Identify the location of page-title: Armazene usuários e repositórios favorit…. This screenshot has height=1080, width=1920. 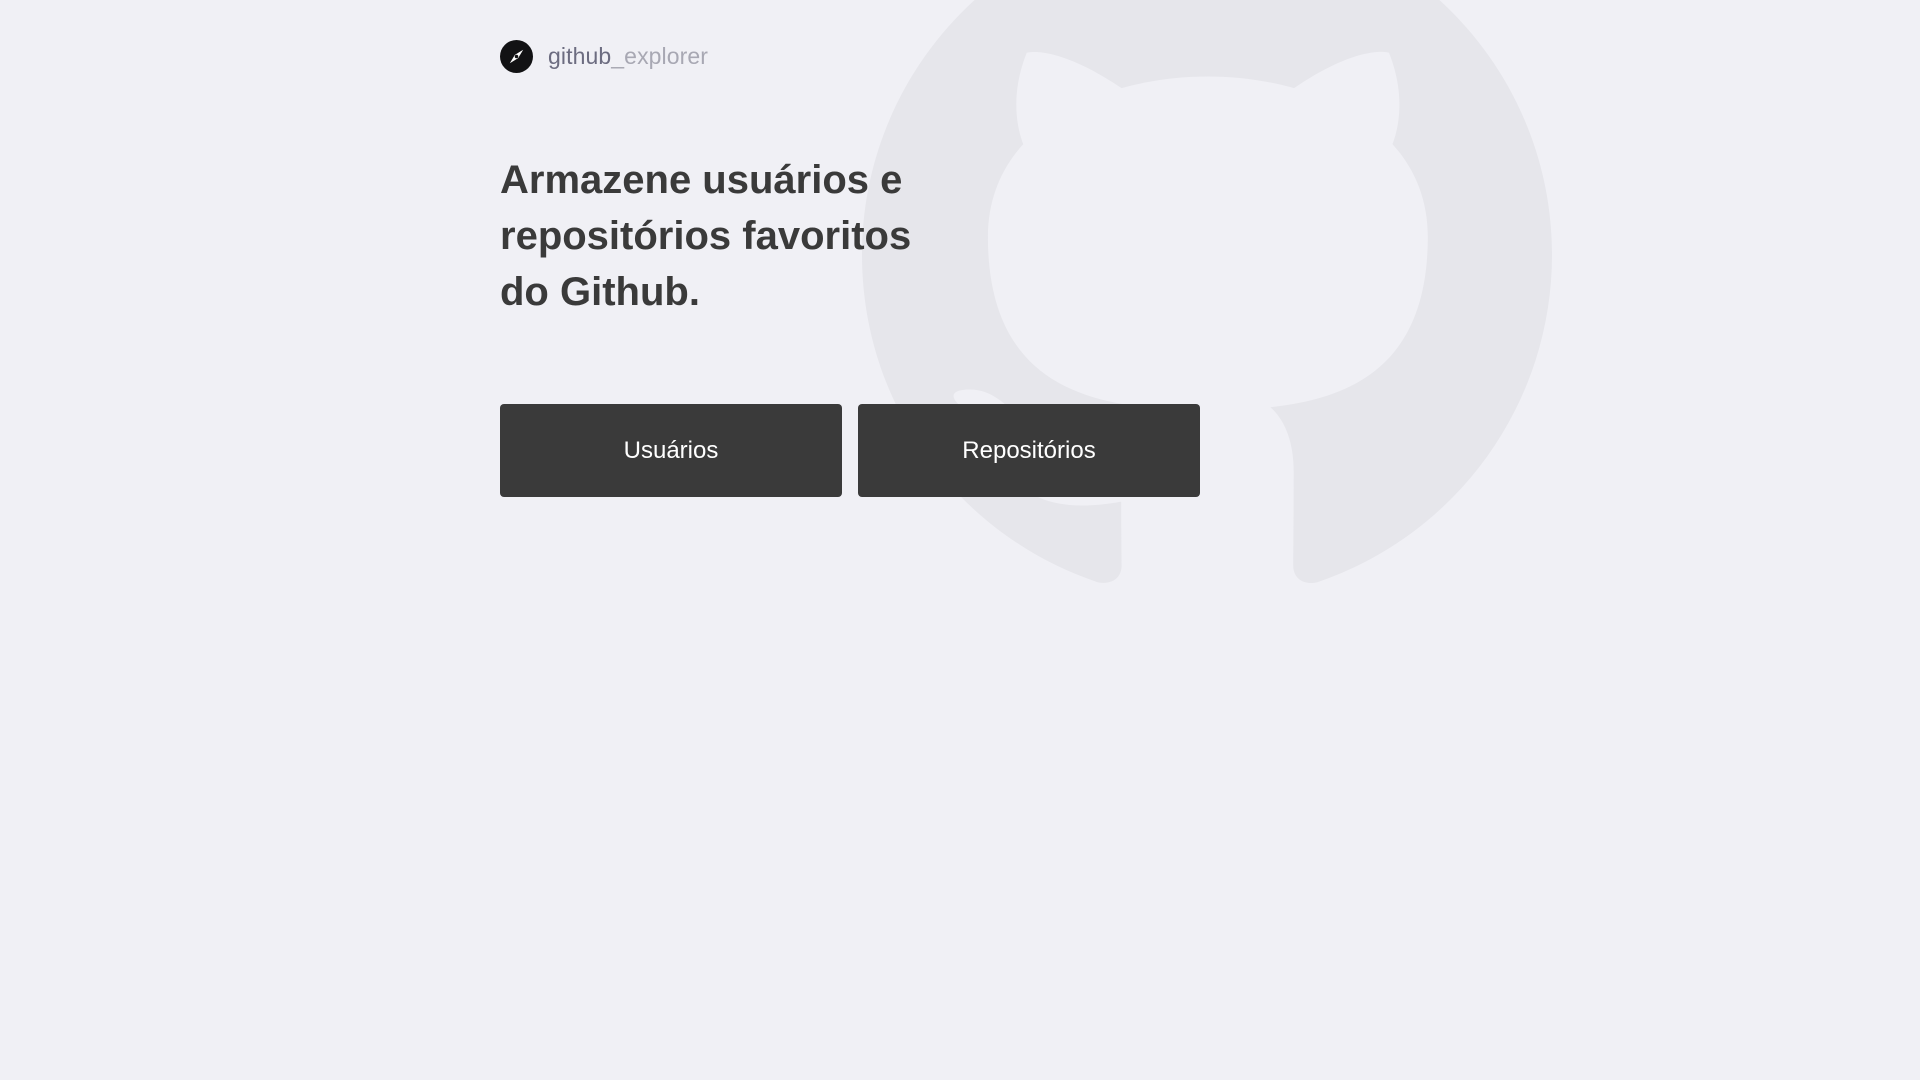
(706, 236).